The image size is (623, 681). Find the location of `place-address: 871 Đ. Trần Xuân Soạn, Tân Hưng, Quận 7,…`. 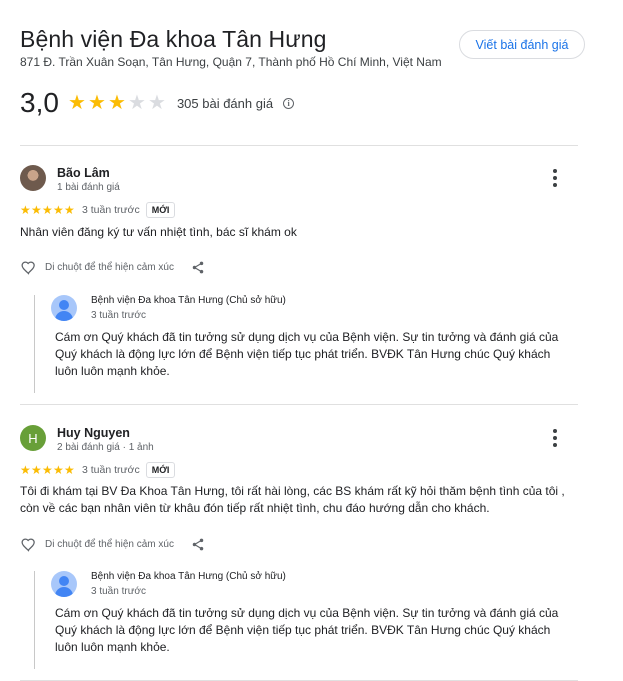

place-address: 871 Đ. Trần Xuân Soạn, Tân Hưng, Quận 7,… is located at coordinates (231, 62).